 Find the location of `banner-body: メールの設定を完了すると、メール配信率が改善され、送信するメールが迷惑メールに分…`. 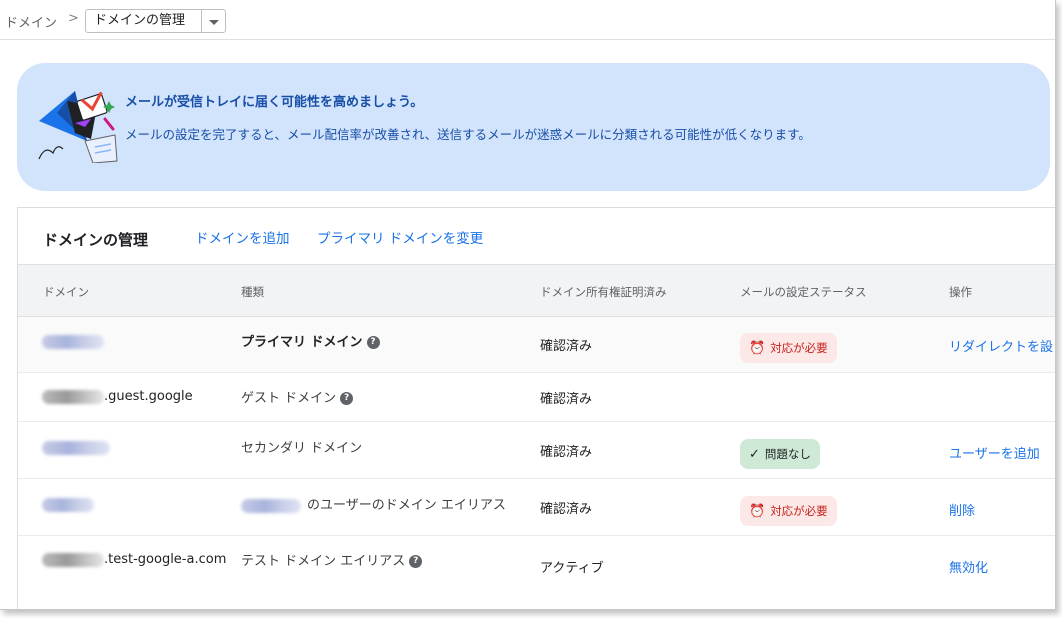

banner-body: メールの設定を完了すると、メール配信率が改善され、送信するメールが迷惑メールに分… is located at coordinates (468, 134).